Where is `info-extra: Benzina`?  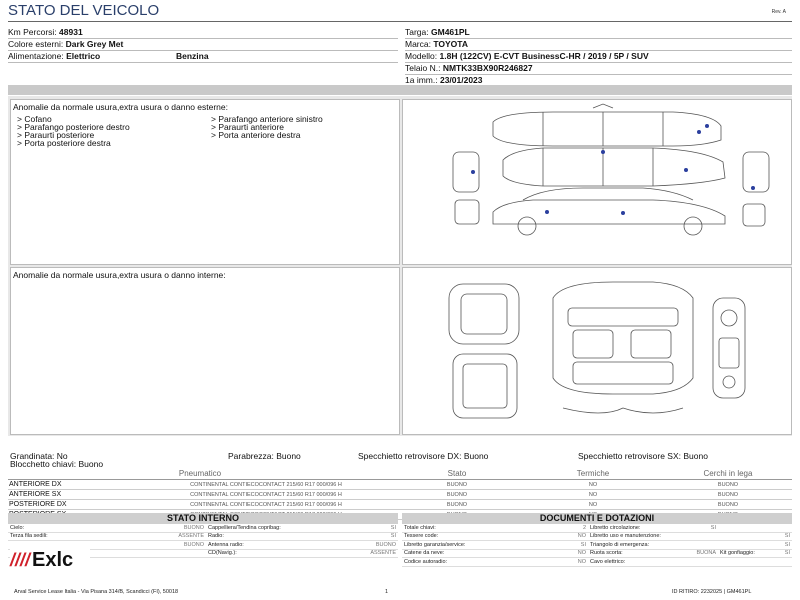
info-extra: Benzina is located at coordinates (192, 56).